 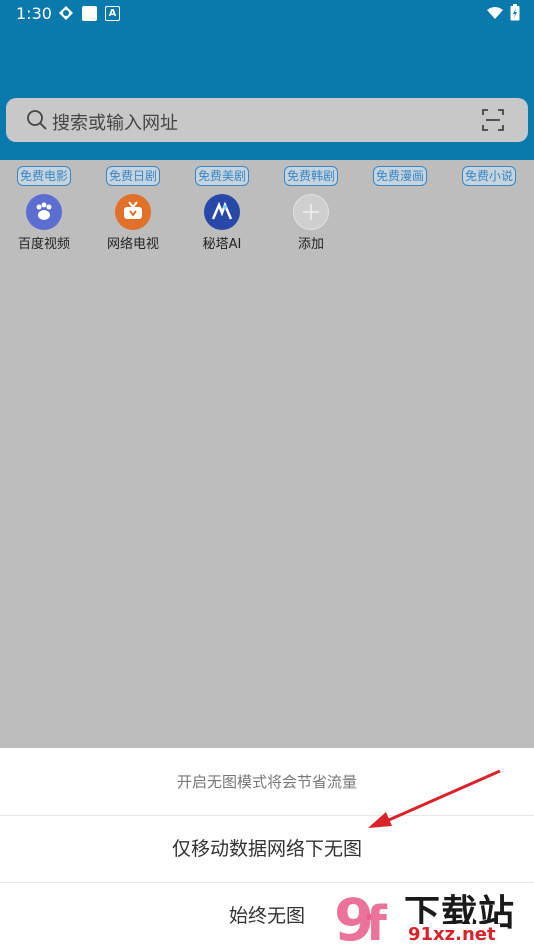 I want to click on system-icons, so click(x=503, y=12).